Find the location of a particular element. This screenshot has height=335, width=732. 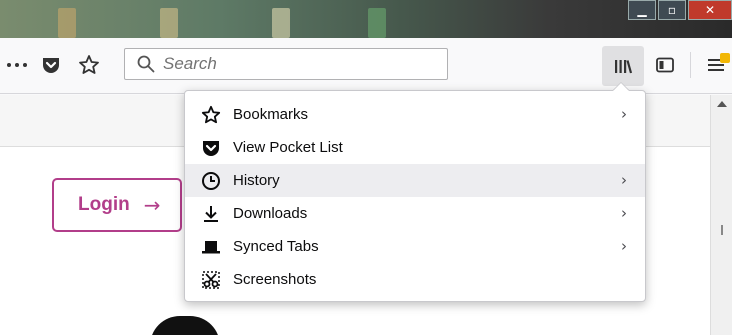

menu-item-bookmarks: Bookmarks › is located at coordinates (415, 114).